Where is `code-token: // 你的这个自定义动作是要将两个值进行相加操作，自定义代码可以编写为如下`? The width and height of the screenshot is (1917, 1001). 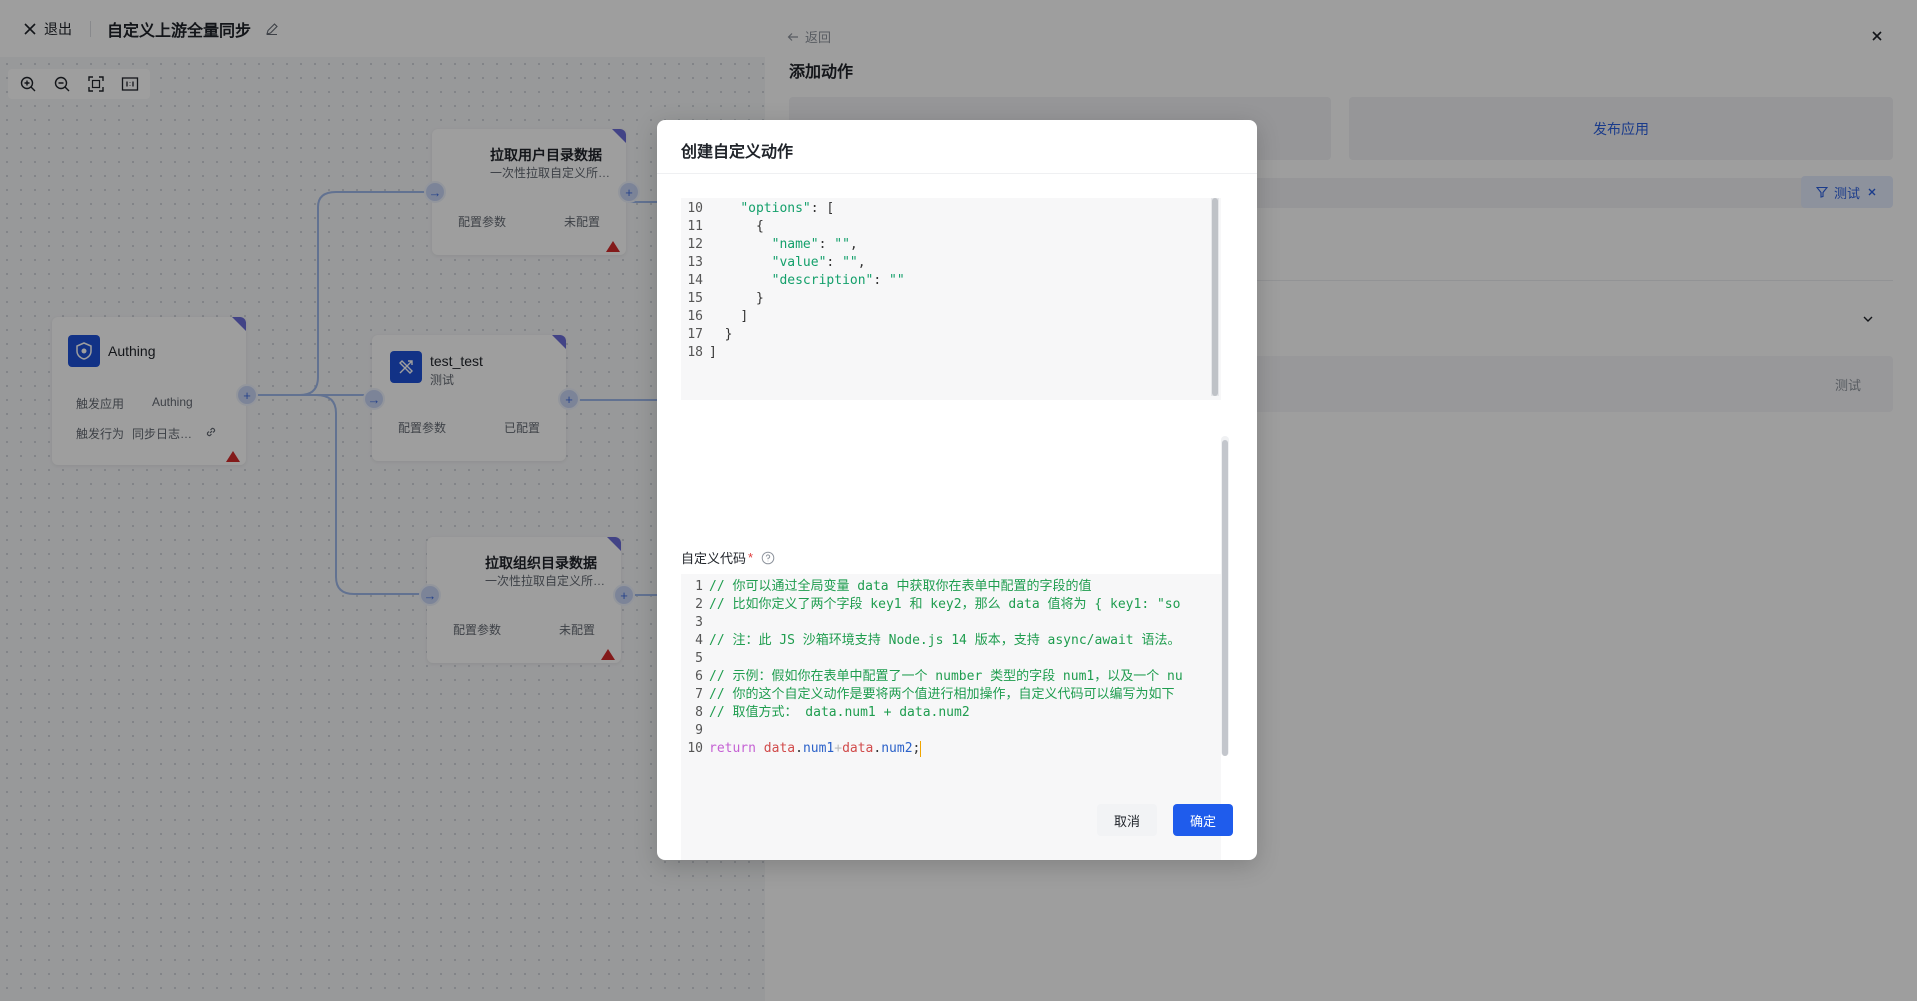 code-token: // 你的这个自定义动作是要将两个值进行相加操作，自定义代码可以编写为如下 is located at coordinates (942, 694).